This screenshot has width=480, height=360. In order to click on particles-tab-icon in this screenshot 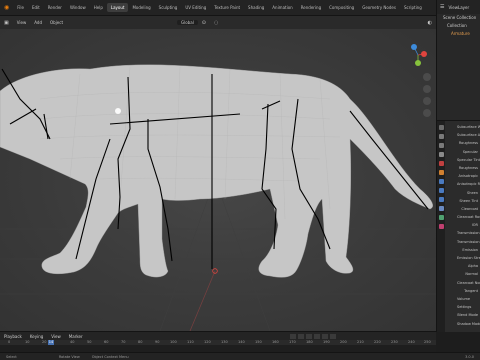, I will do `click(441, 190)`.